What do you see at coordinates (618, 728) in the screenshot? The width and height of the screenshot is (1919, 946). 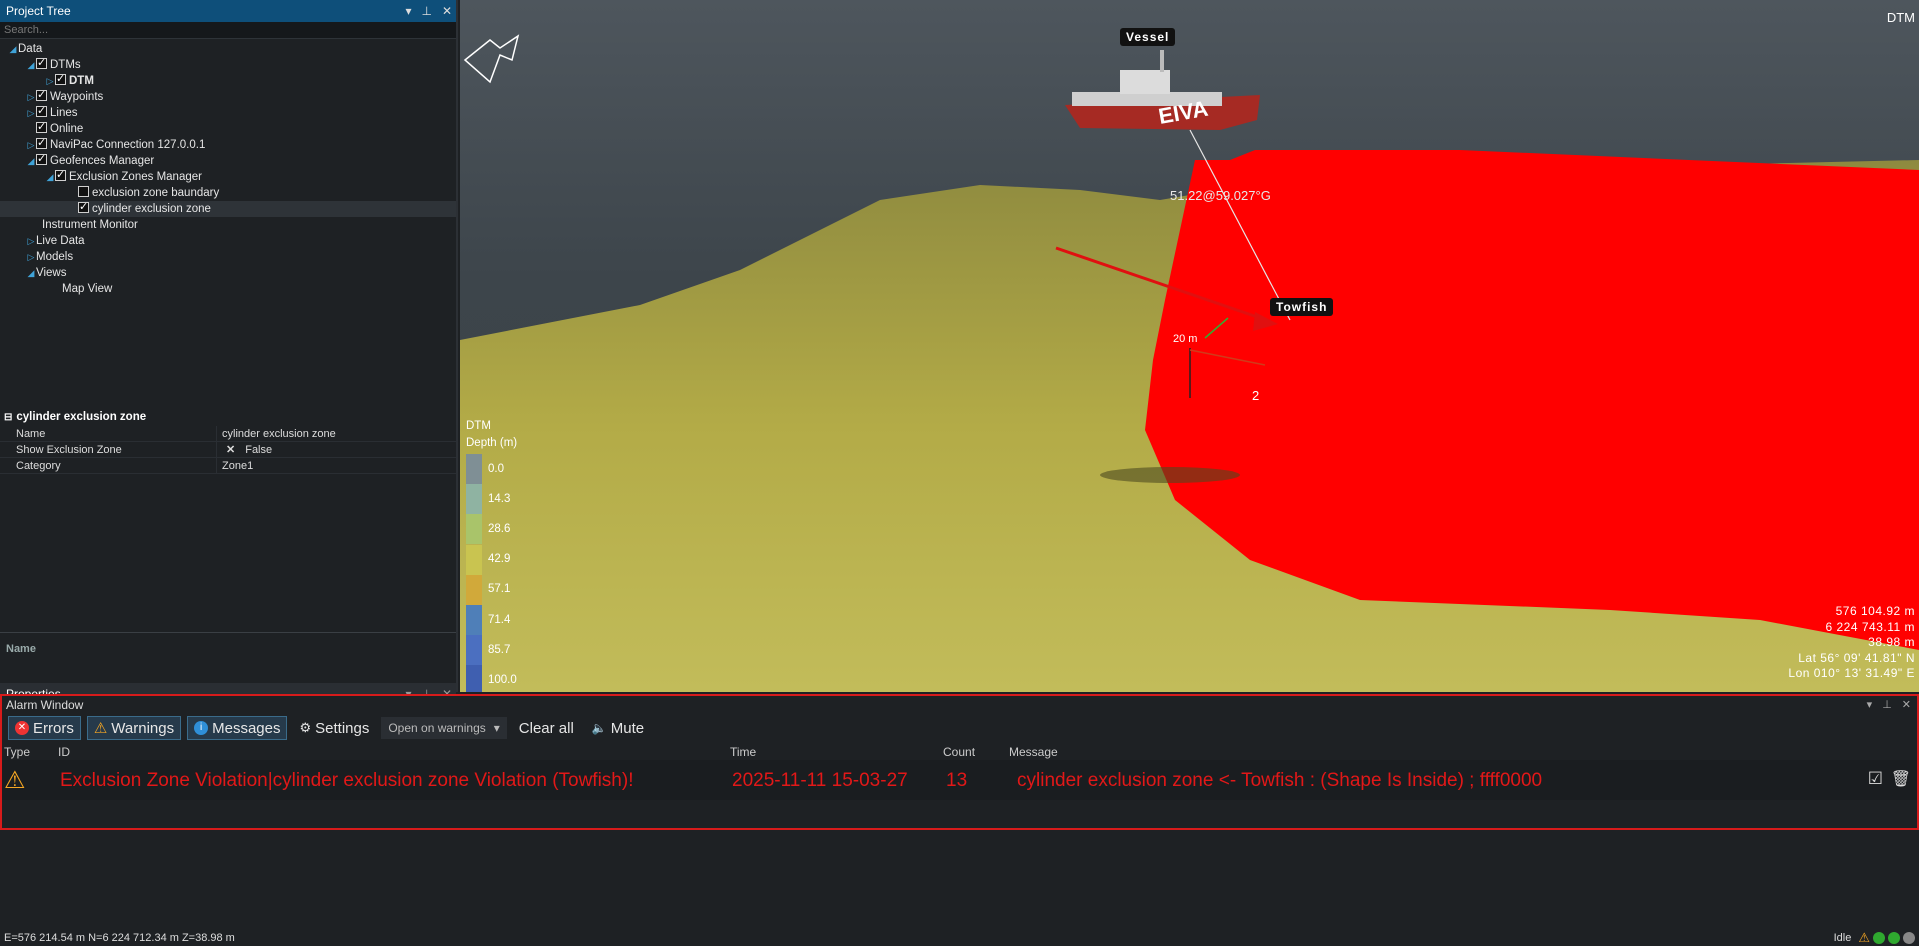 I see `mute-button: 🔈 Mute` at bounding box center [618, 728].